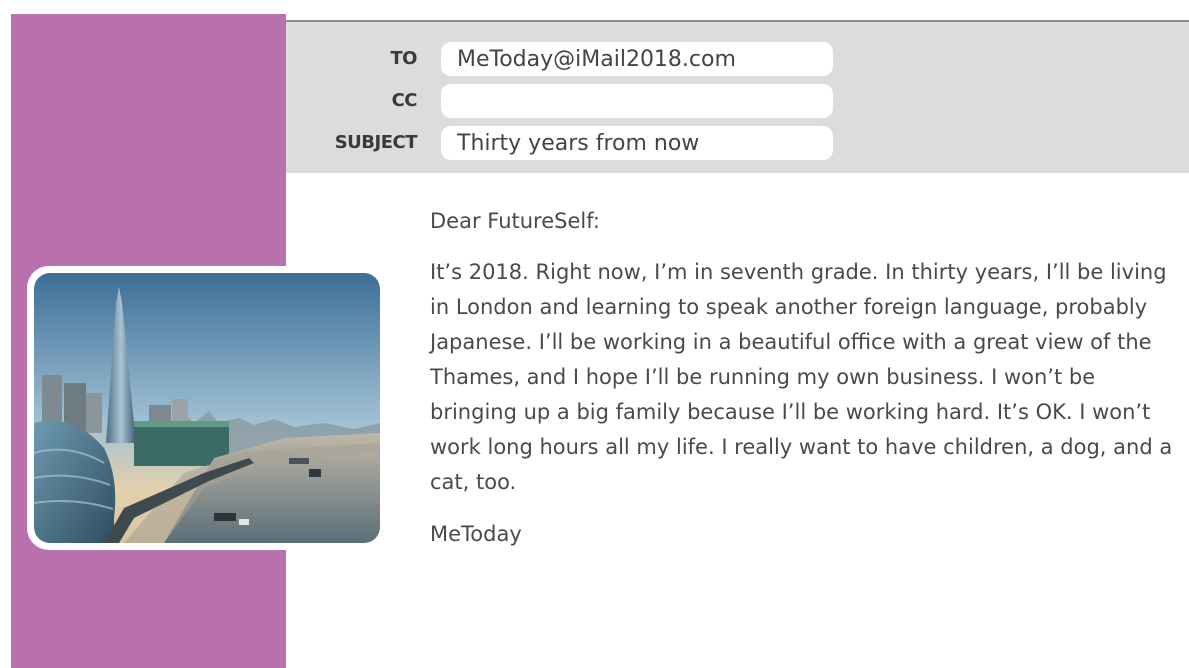 This screenshot has height=668, width=1189. What do you see at coordinates (404, 100) in the screenshot?
I see `cc-label: CC` at bounding box center [404, 100].